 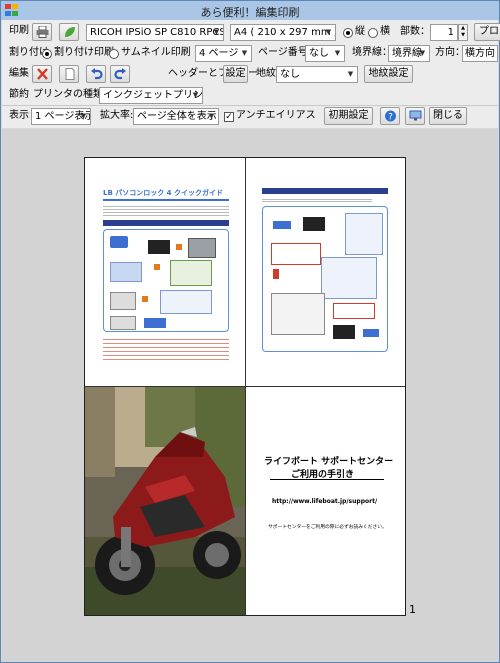 What do you see at coordinates (412, 609) in the screenshot?
I see `page-number: 1` at bounding box center [412, 609].